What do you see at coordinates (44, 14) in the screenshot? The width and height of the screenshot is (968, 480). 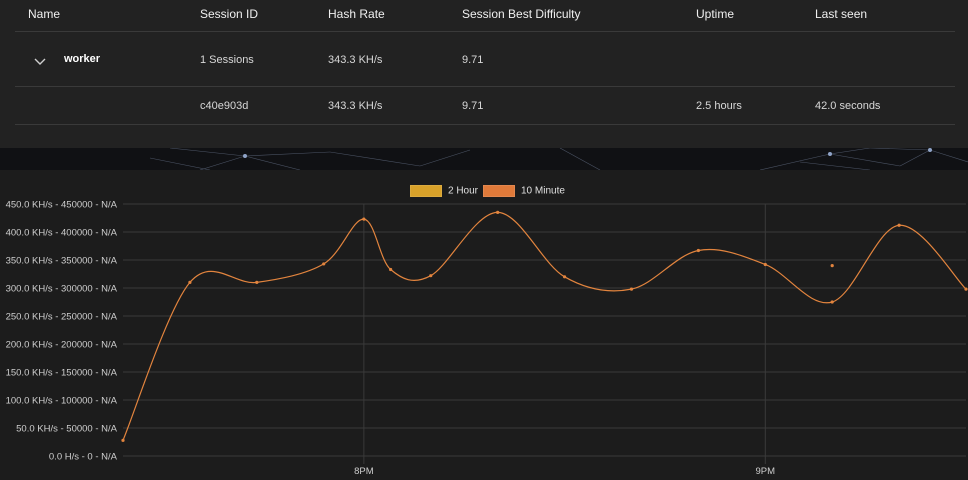 I see `header-name: Name` at bounding box center [44, 14].